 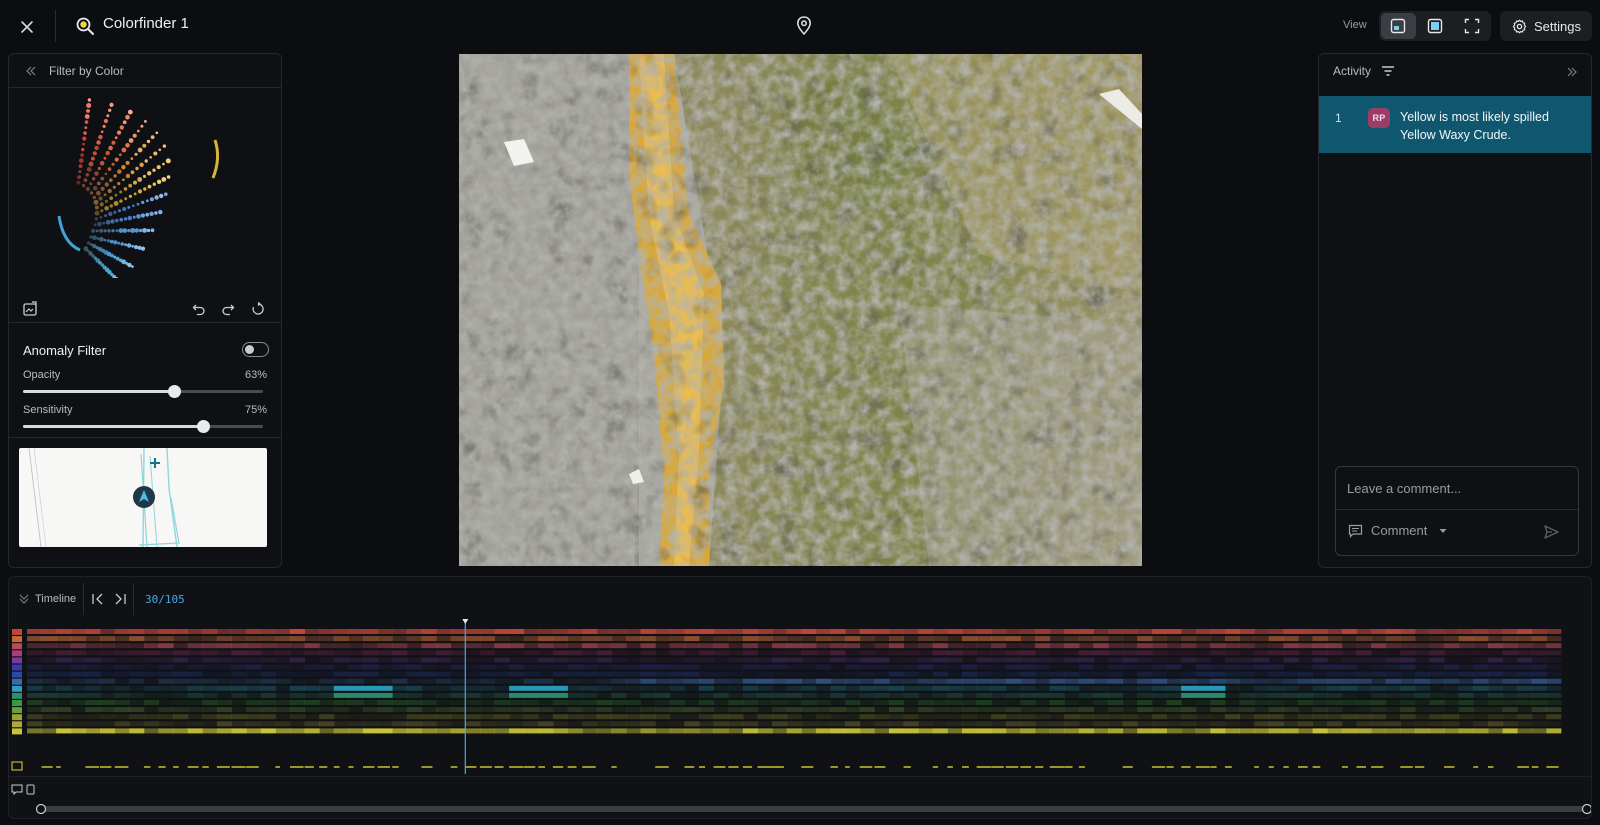 I want to click on location-pin-icon, so click(x=804, y=26).